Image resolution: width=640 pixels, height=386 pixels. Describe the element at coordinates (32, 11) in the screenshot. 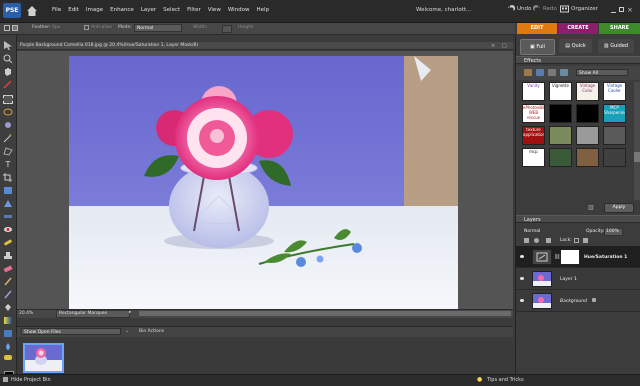

I see `home-icon` at that location.